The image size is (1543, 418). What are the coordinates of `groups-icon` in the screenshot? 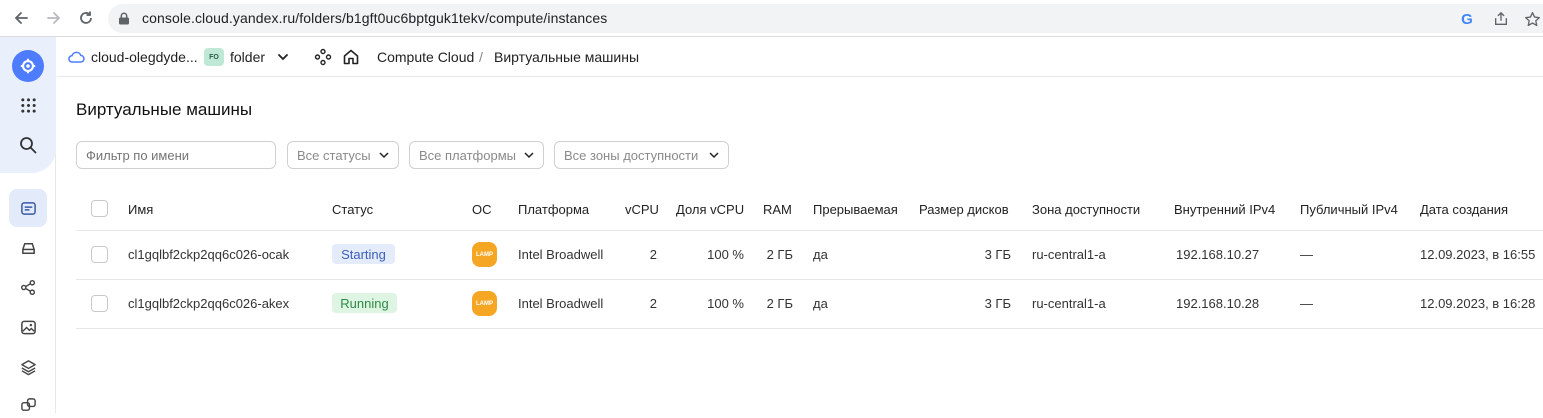 It's located at (28, 405).